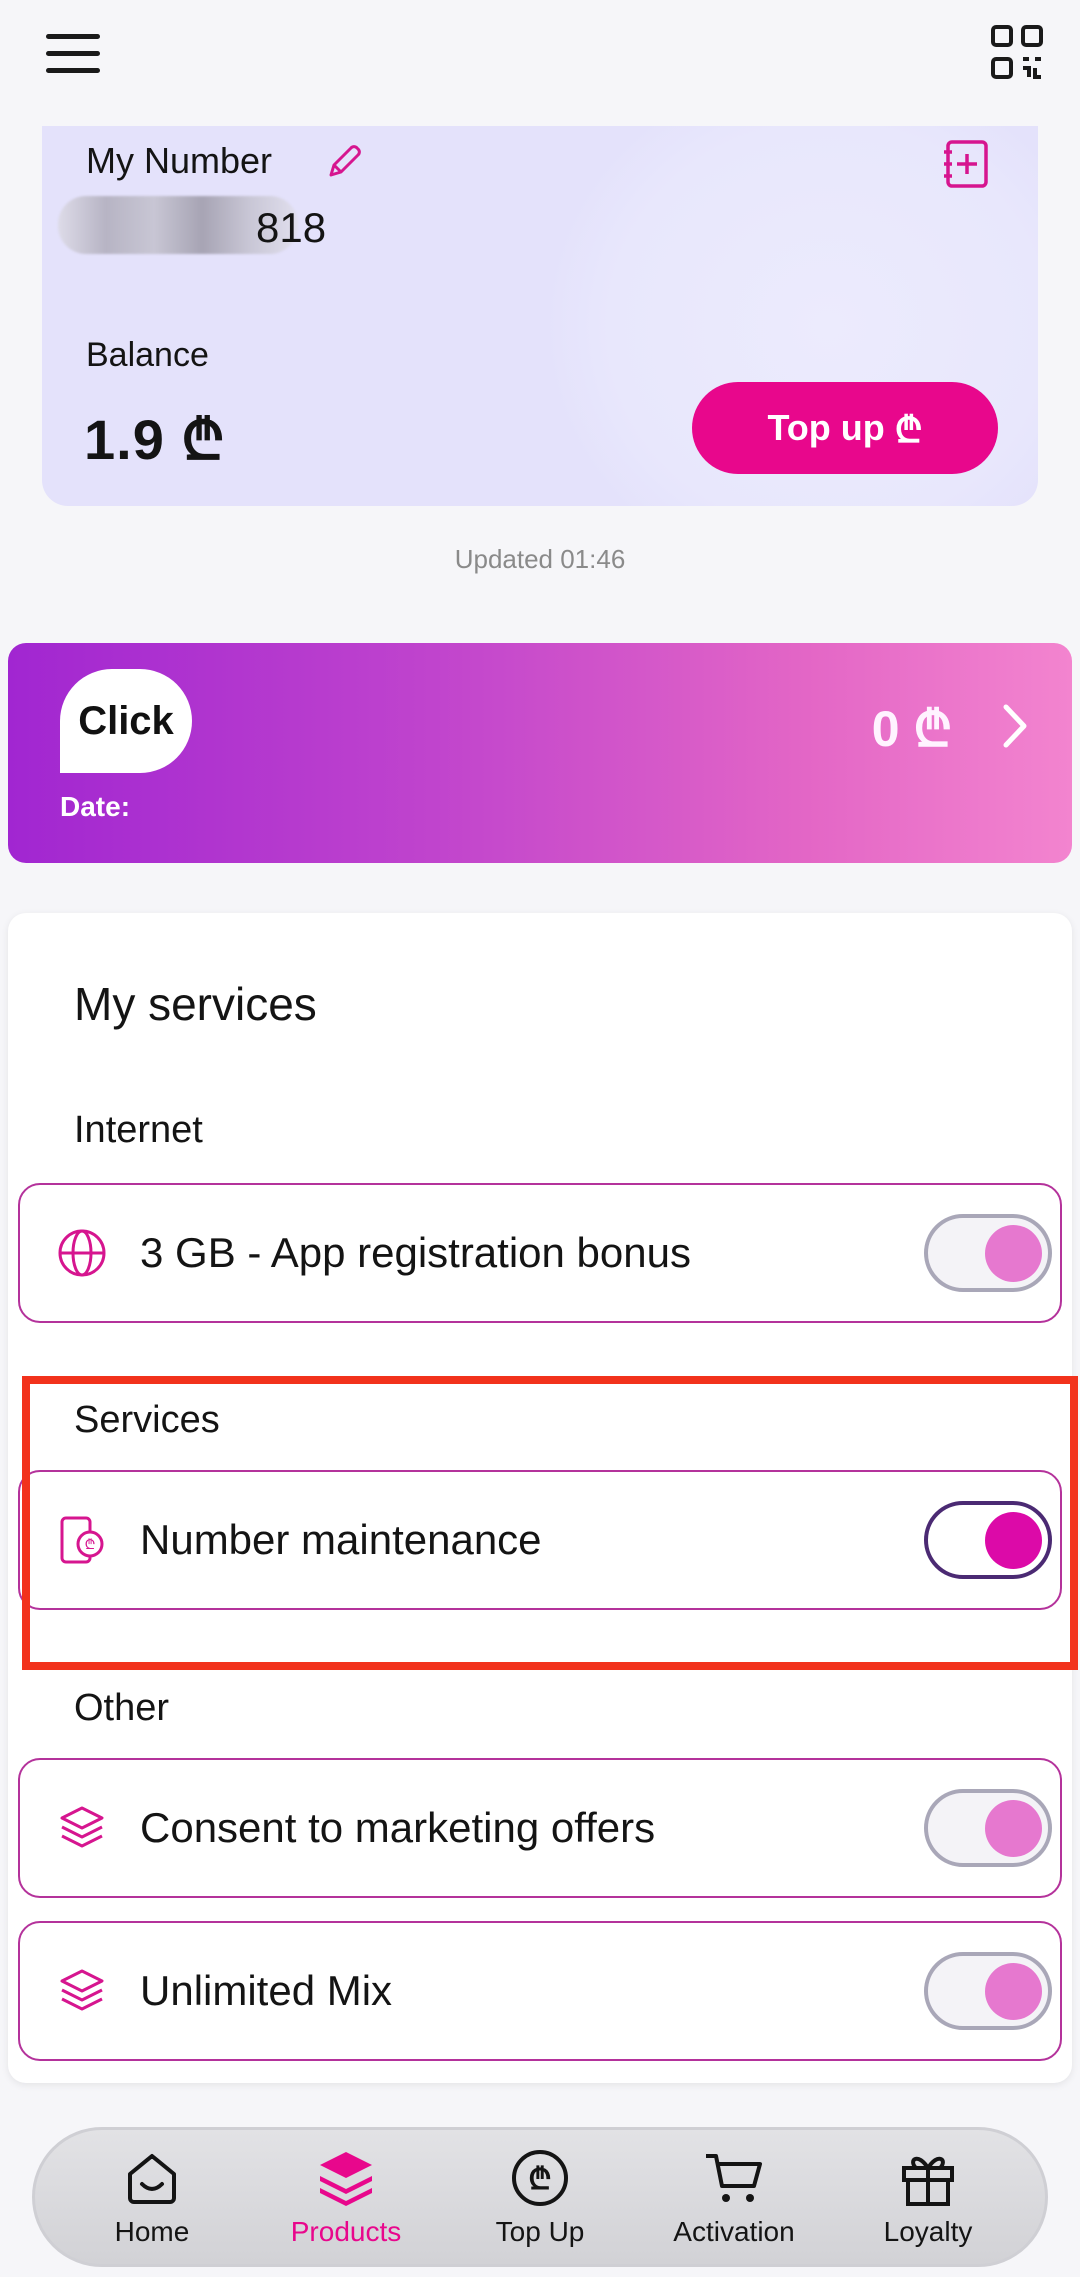  I want to click on highlight-box, so click(550, 1523).